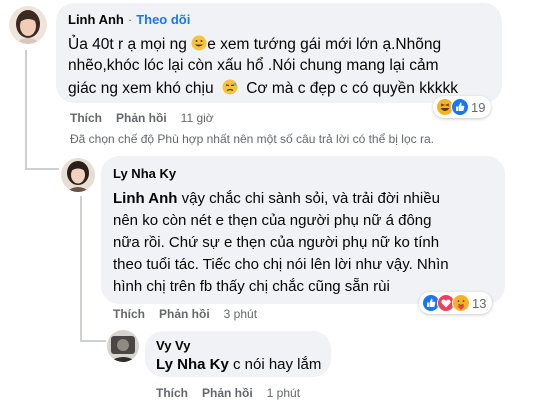 The image size is (544, 408). Describe the element at coordinates (352, 88) in the screenshot. I see `comment-text: Cơ mà c đẹp c có quyền kkkkk` at that location.